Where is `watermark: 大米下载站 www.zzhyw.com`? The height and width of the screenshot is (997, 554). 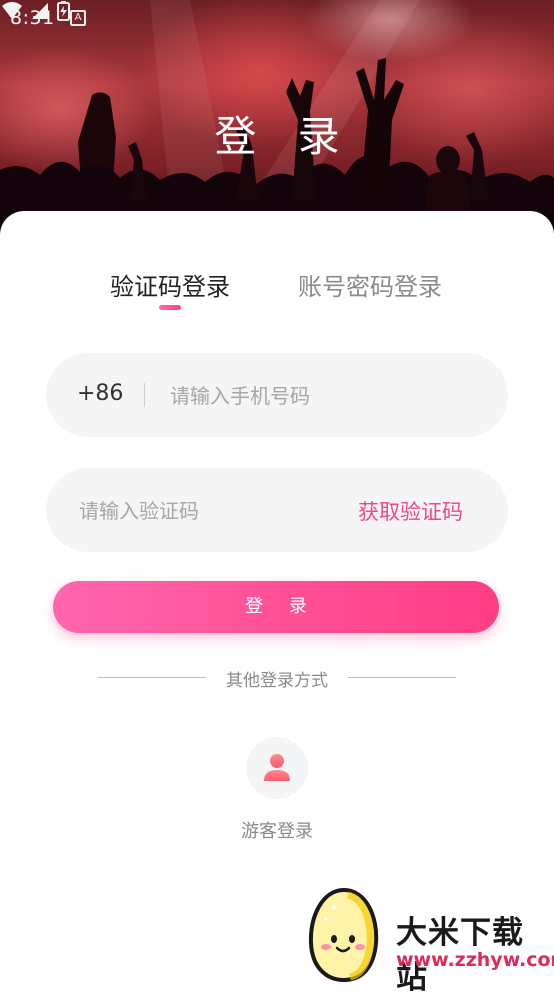
watermark: 大米下载站 www.zzhyw.com is located at coordinates (427, 941).